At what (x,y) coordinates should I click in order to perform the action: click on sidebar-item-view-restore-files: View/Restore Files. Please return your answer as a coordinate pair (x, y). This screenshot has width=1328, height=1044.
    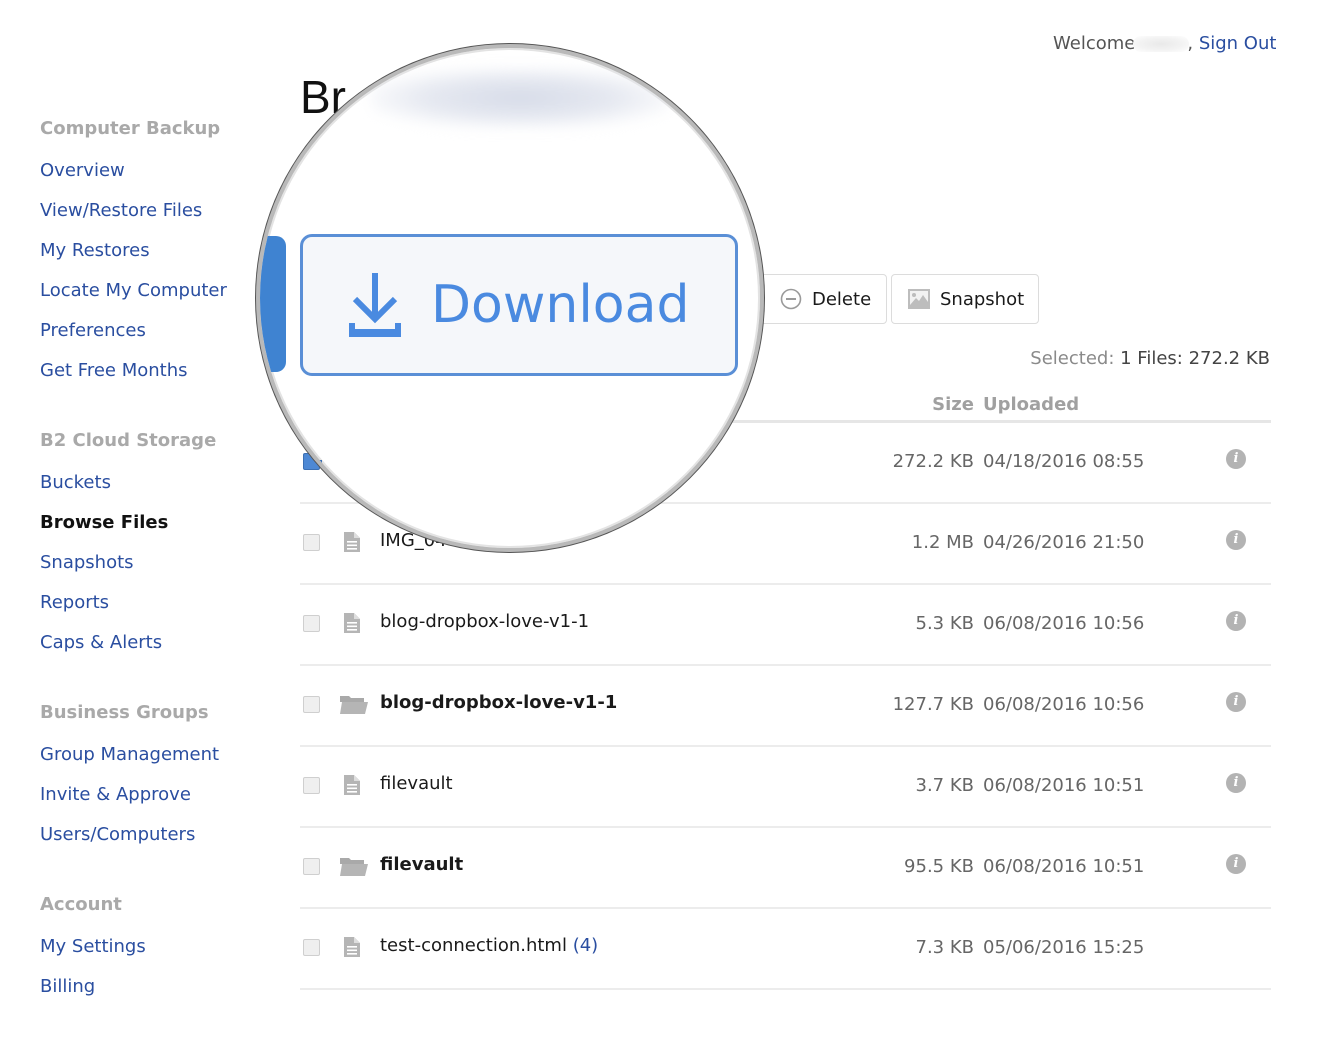
    Looking at the image, I should click on (150, 218).